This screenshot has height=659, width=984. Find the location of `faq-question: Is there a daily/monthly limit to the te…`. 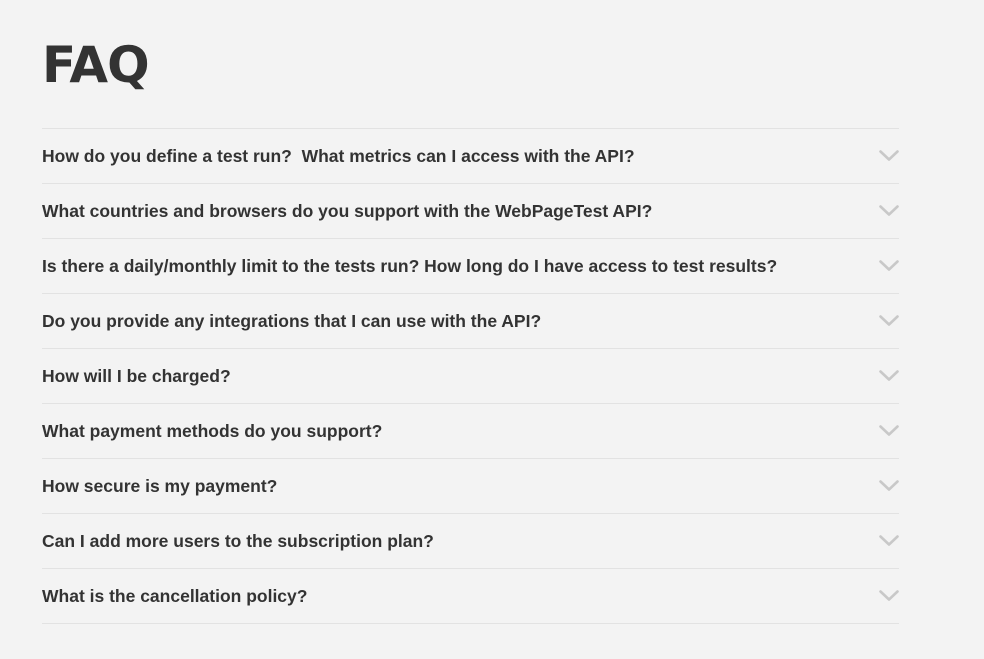

faq-question: Is there a daily/monthly limit to the te… is located at coordinates (410, 266).